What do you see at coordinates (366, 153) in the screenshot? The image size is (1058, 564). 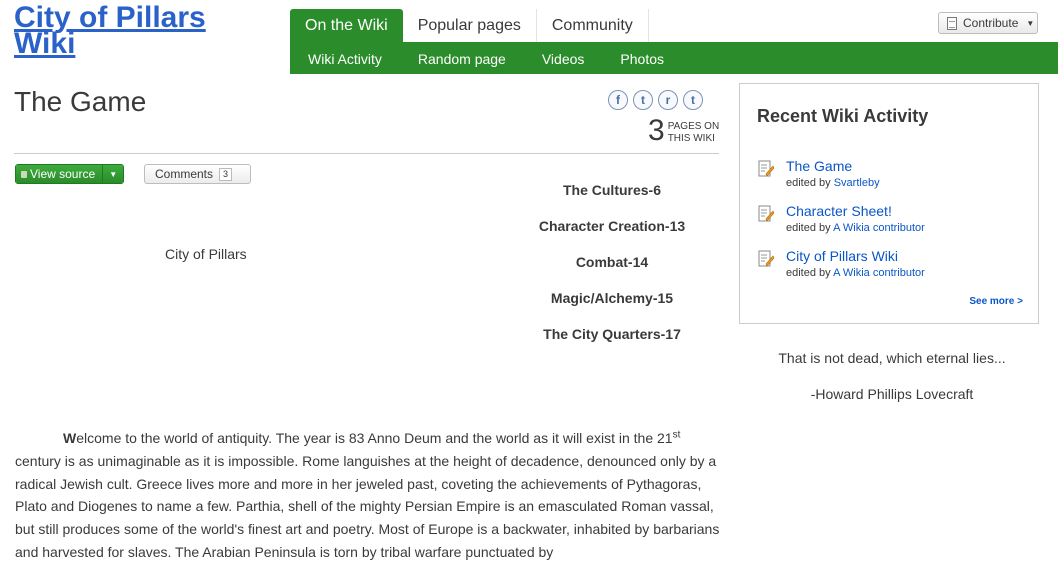 I see `header-divider` at bounding box center [366, 153].